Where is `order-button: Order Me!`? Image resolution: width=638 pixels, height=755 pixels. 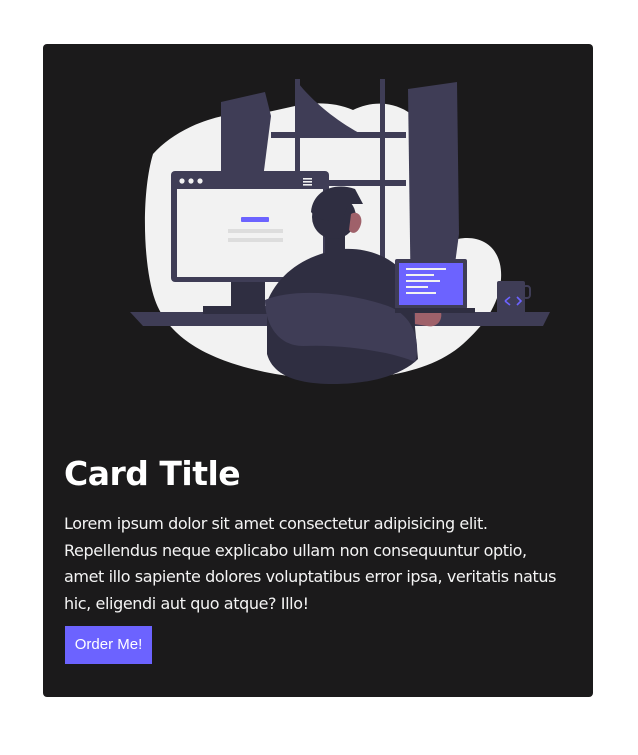
order-button: Order Me! is located at coordinates (108, 645).